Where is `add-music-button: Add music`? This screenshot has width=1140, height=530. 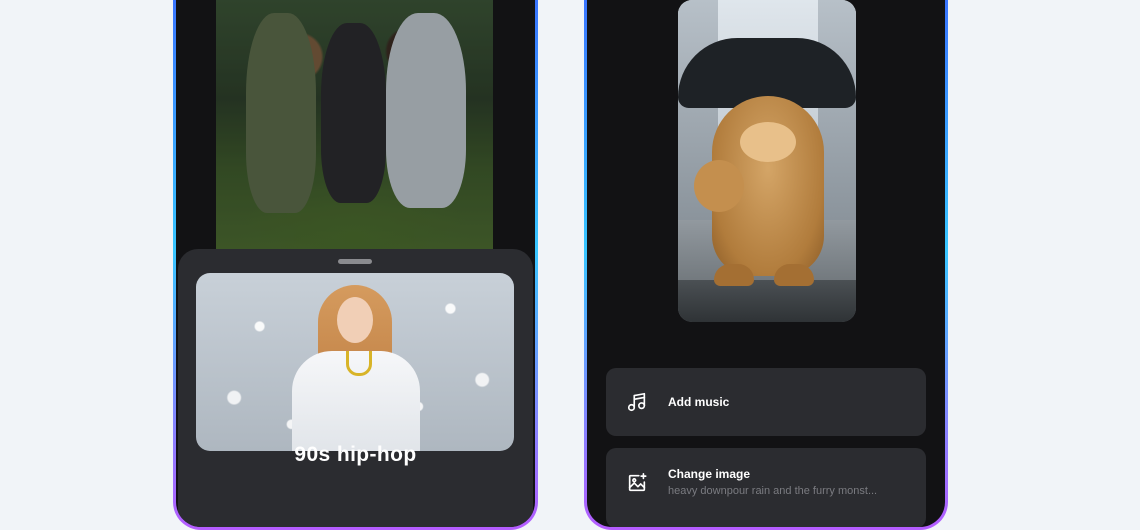
add-music-button: Add music is located at coordinates (766, 402).